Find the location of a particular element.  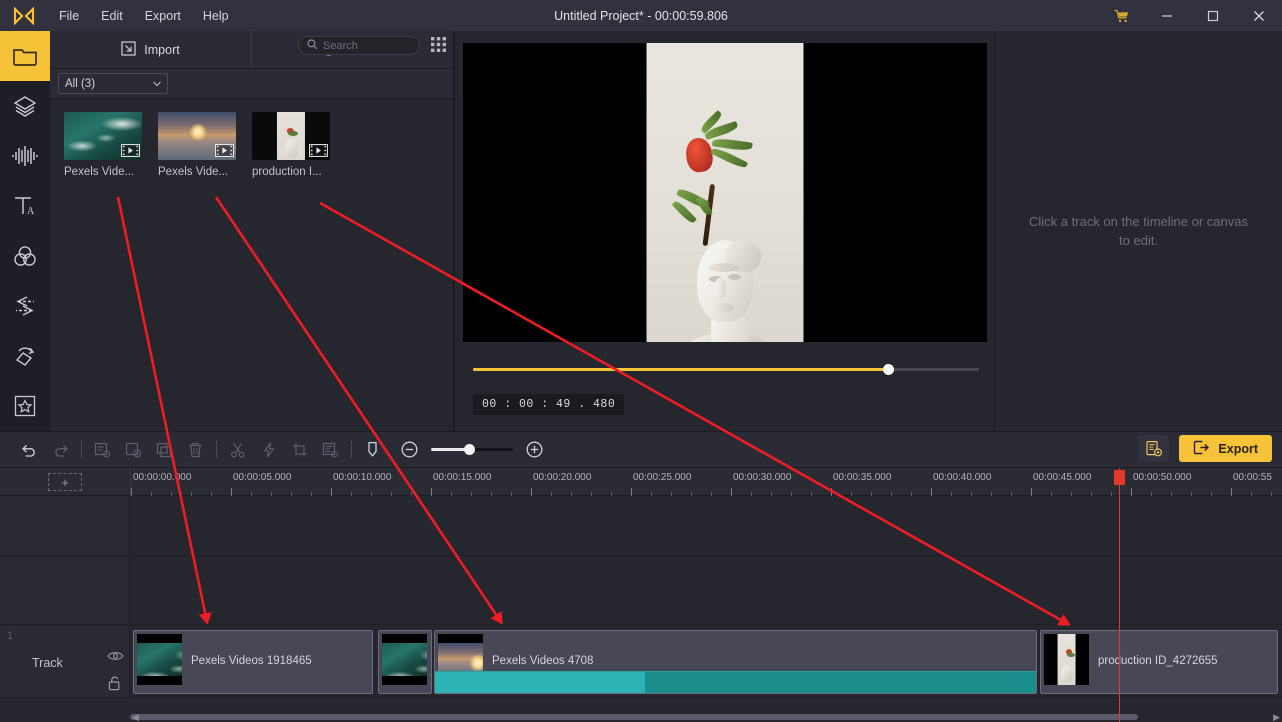

copy-icon is located at coordinates (164, 449).